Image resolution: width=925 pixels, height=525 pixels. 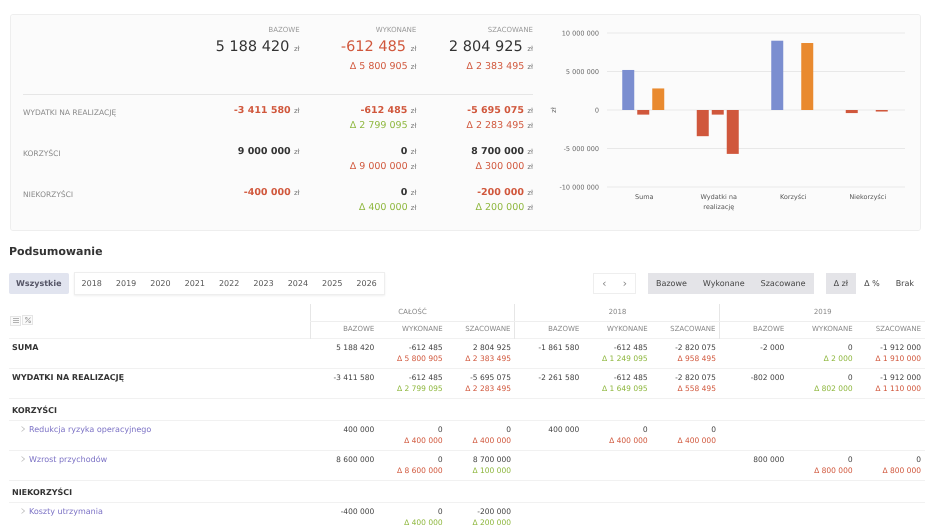 What do you see at coordinates (841, 283) in the screenshot?
I see `delta-toggle: Δ zł` at bounding box center [841, 283].